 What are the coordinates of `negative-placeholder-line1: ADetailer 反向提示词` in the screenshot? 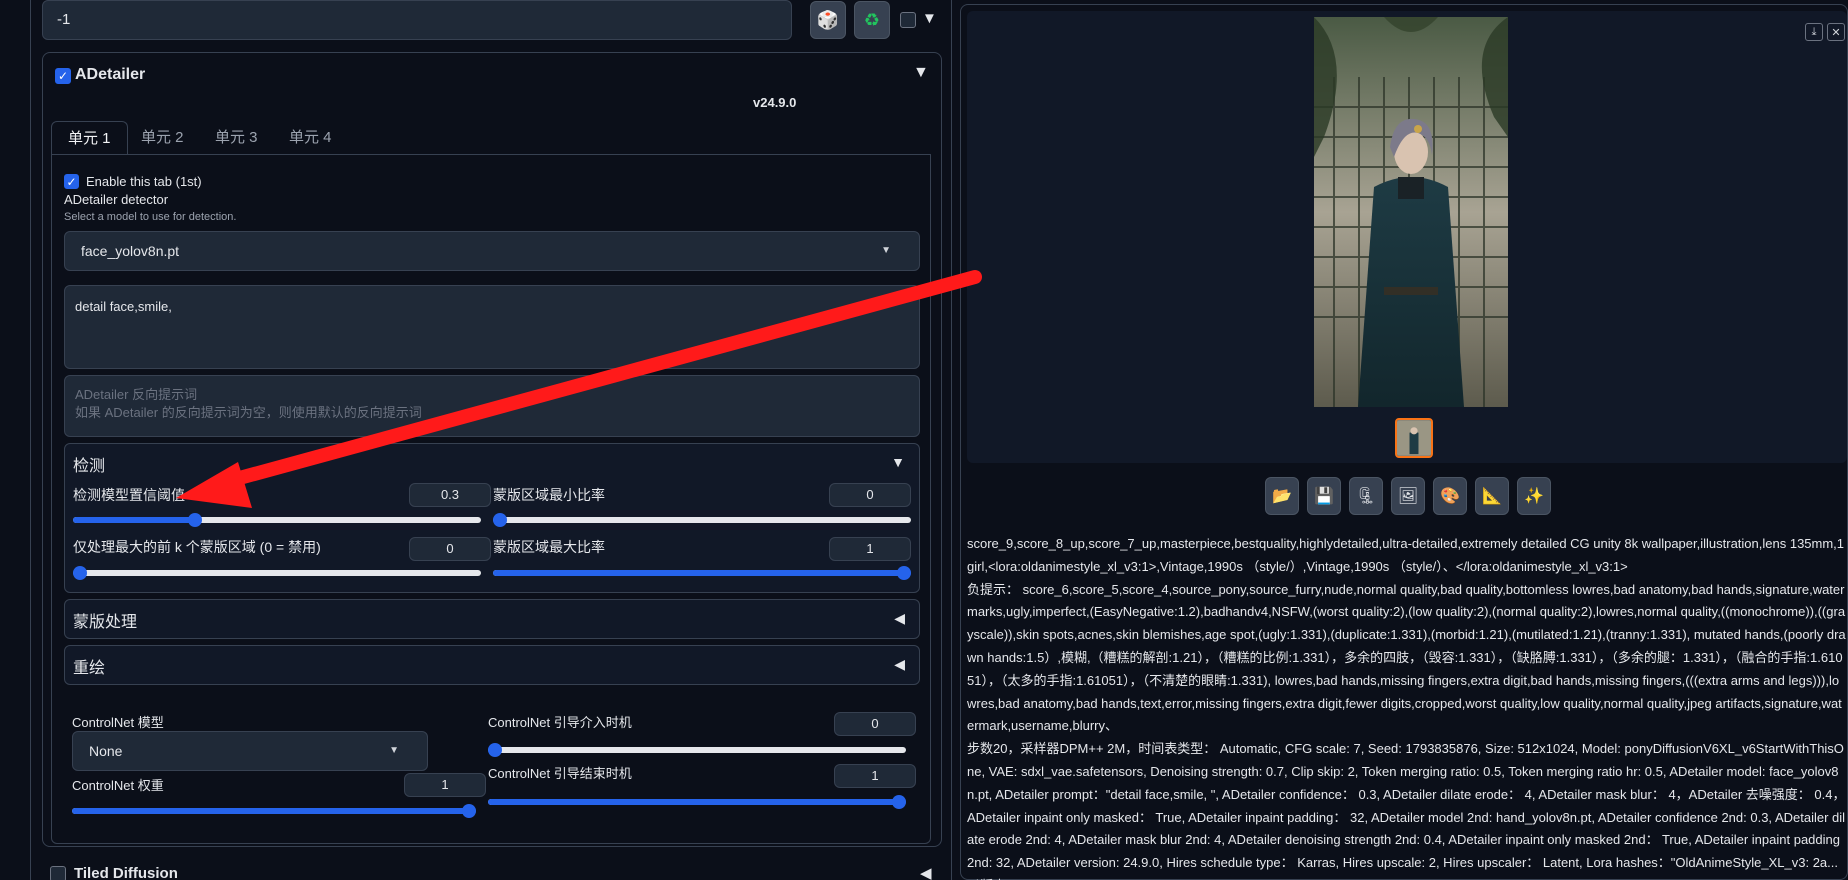 It's located at (136, 394).